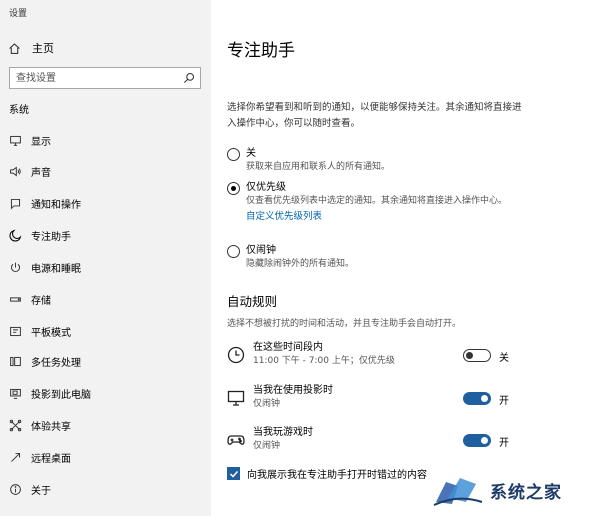 Image resolution: width=600 pixels, height=516 pixels. What do you see at coordinates (15, 204) in the screenshot?
I see `notification-icon` at bounding box center [15, 204].